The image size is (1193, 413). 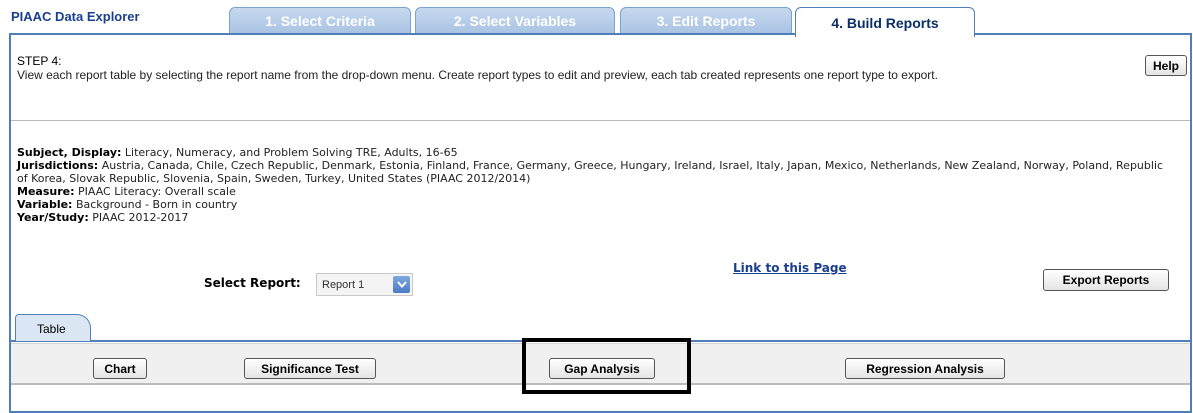 What do you see at coordinates (157, 191) in the screenshot?
I see `measure-value: PIAAC Literacy: Overall scale` at bounding box center [157, 191].